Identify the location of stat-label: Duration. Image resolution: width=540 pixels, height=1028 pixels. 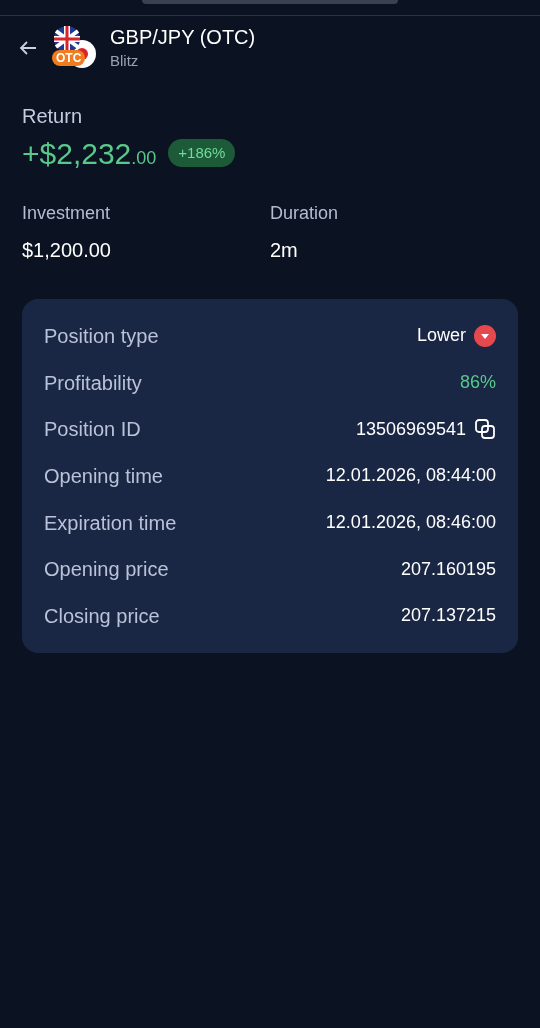
(305, 213).